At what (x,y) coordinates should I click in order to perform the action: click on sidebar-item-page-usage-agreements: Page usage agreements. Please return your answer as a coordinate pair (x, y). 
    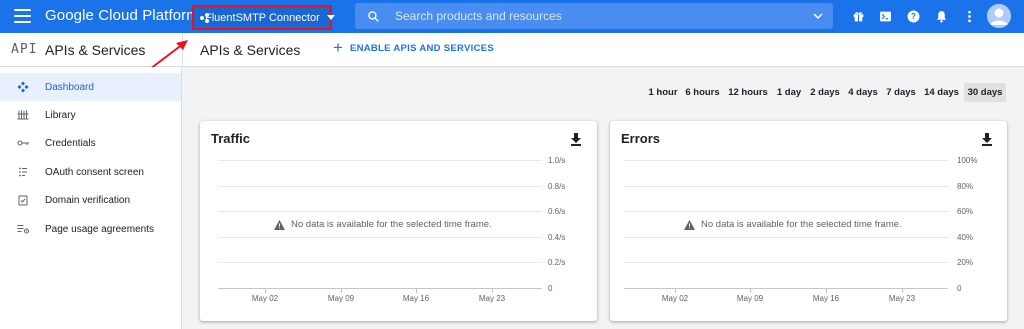
    Looking at the image, I should click on (90, 229).